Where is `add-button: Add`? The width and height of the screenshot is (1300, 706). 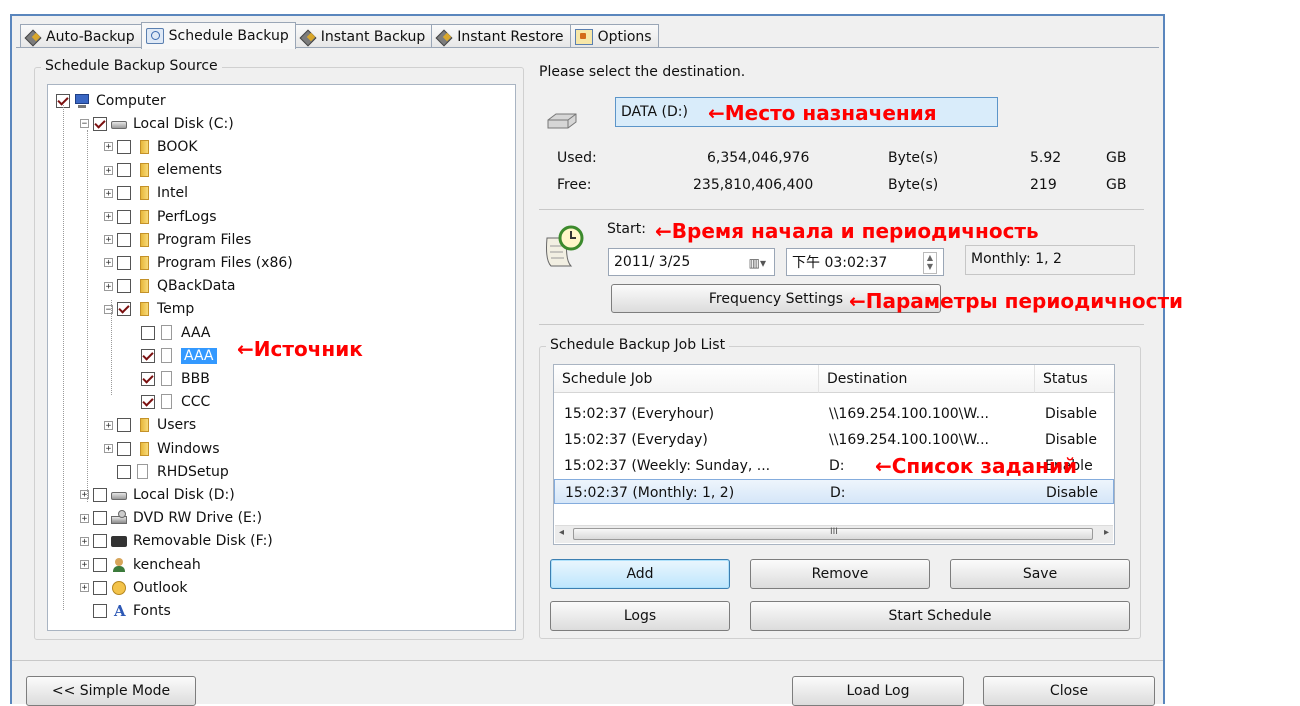 add-button: Add is located at coordinates (640, 574).